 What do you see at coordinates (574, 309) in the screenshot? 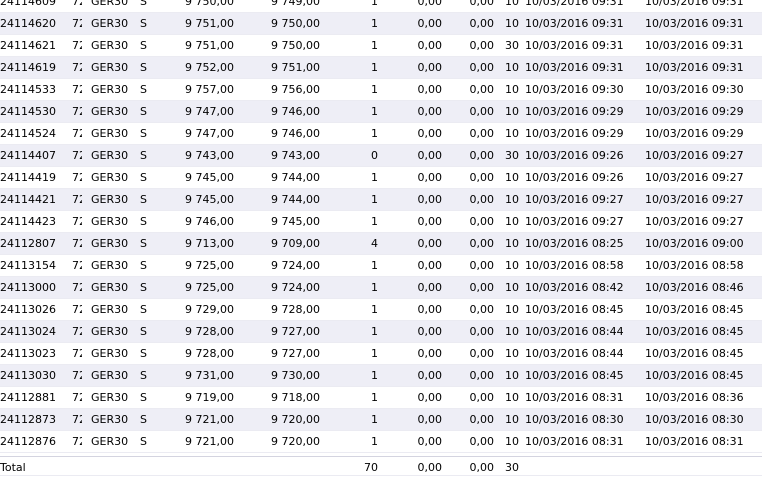
I see `cell-open-time: 10/03/2016 08:45` at bounding box center [574, 309].